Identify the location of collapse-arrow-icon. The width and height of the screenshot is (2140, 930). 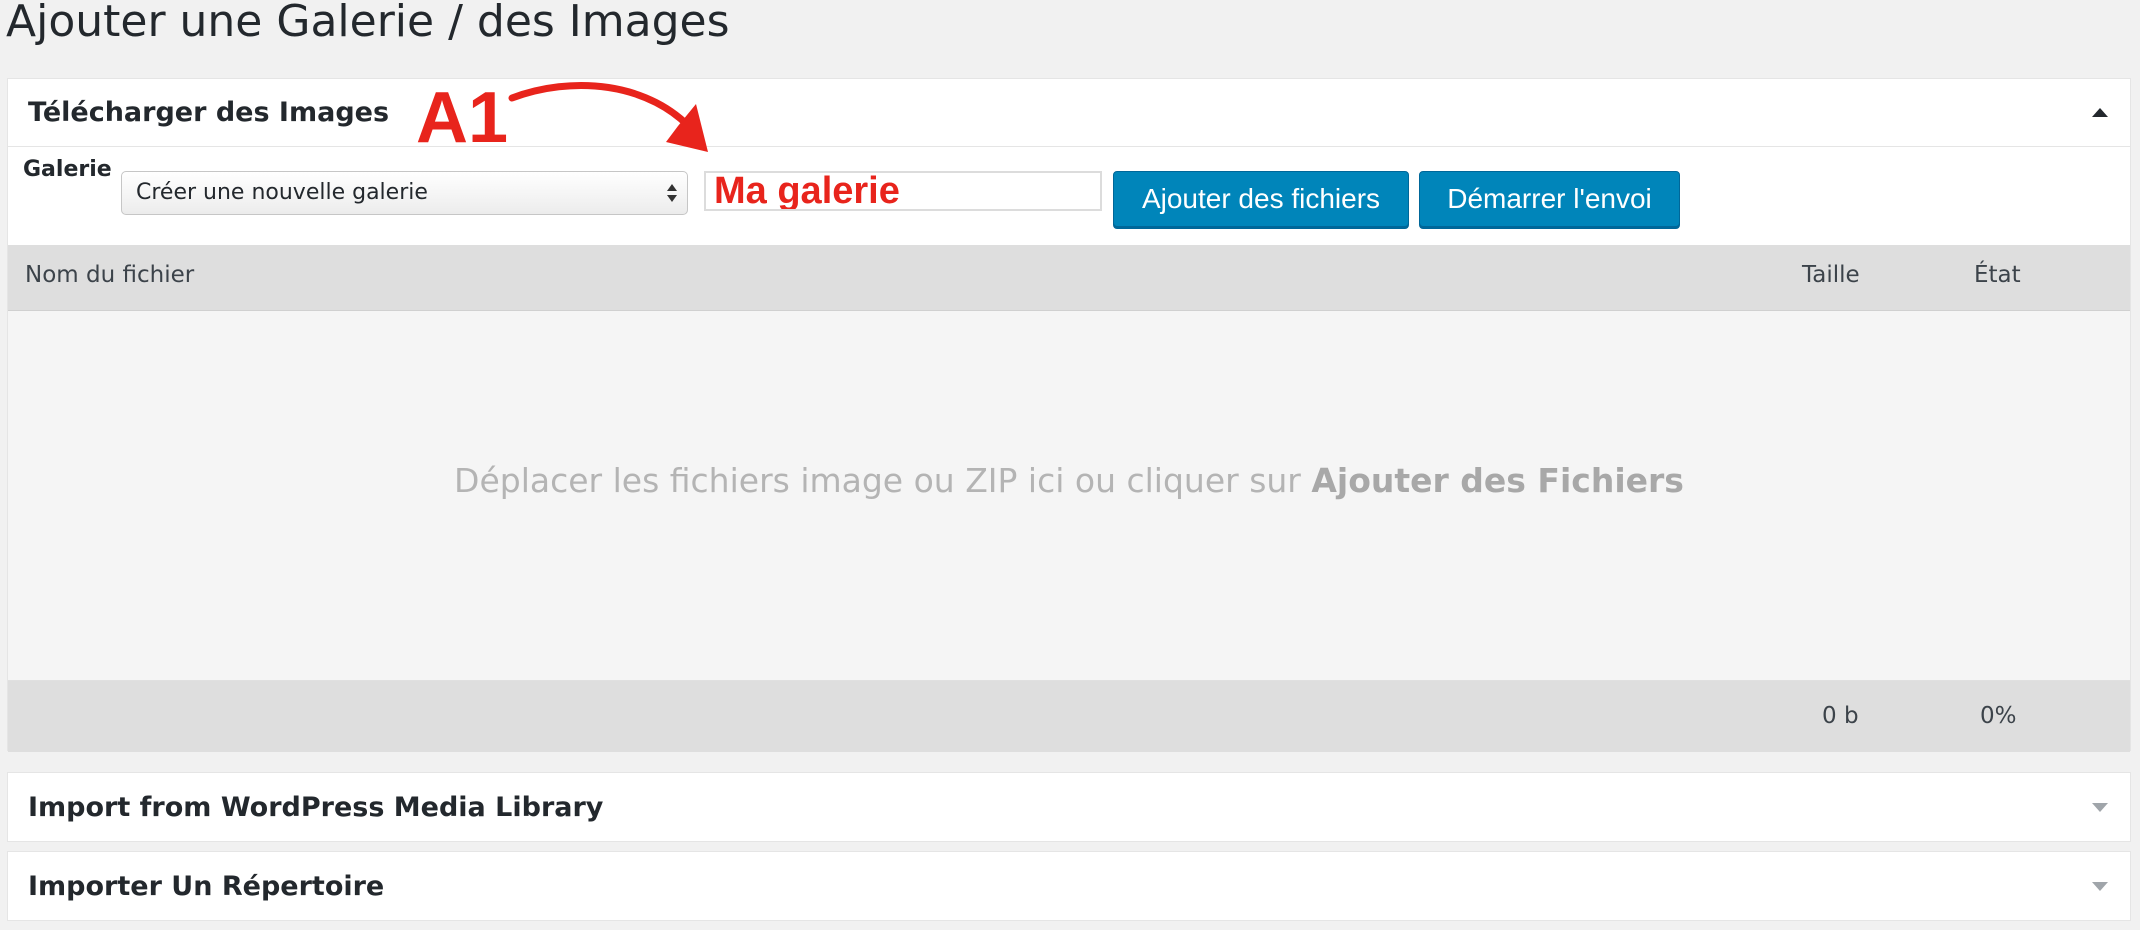
(2100, 112).